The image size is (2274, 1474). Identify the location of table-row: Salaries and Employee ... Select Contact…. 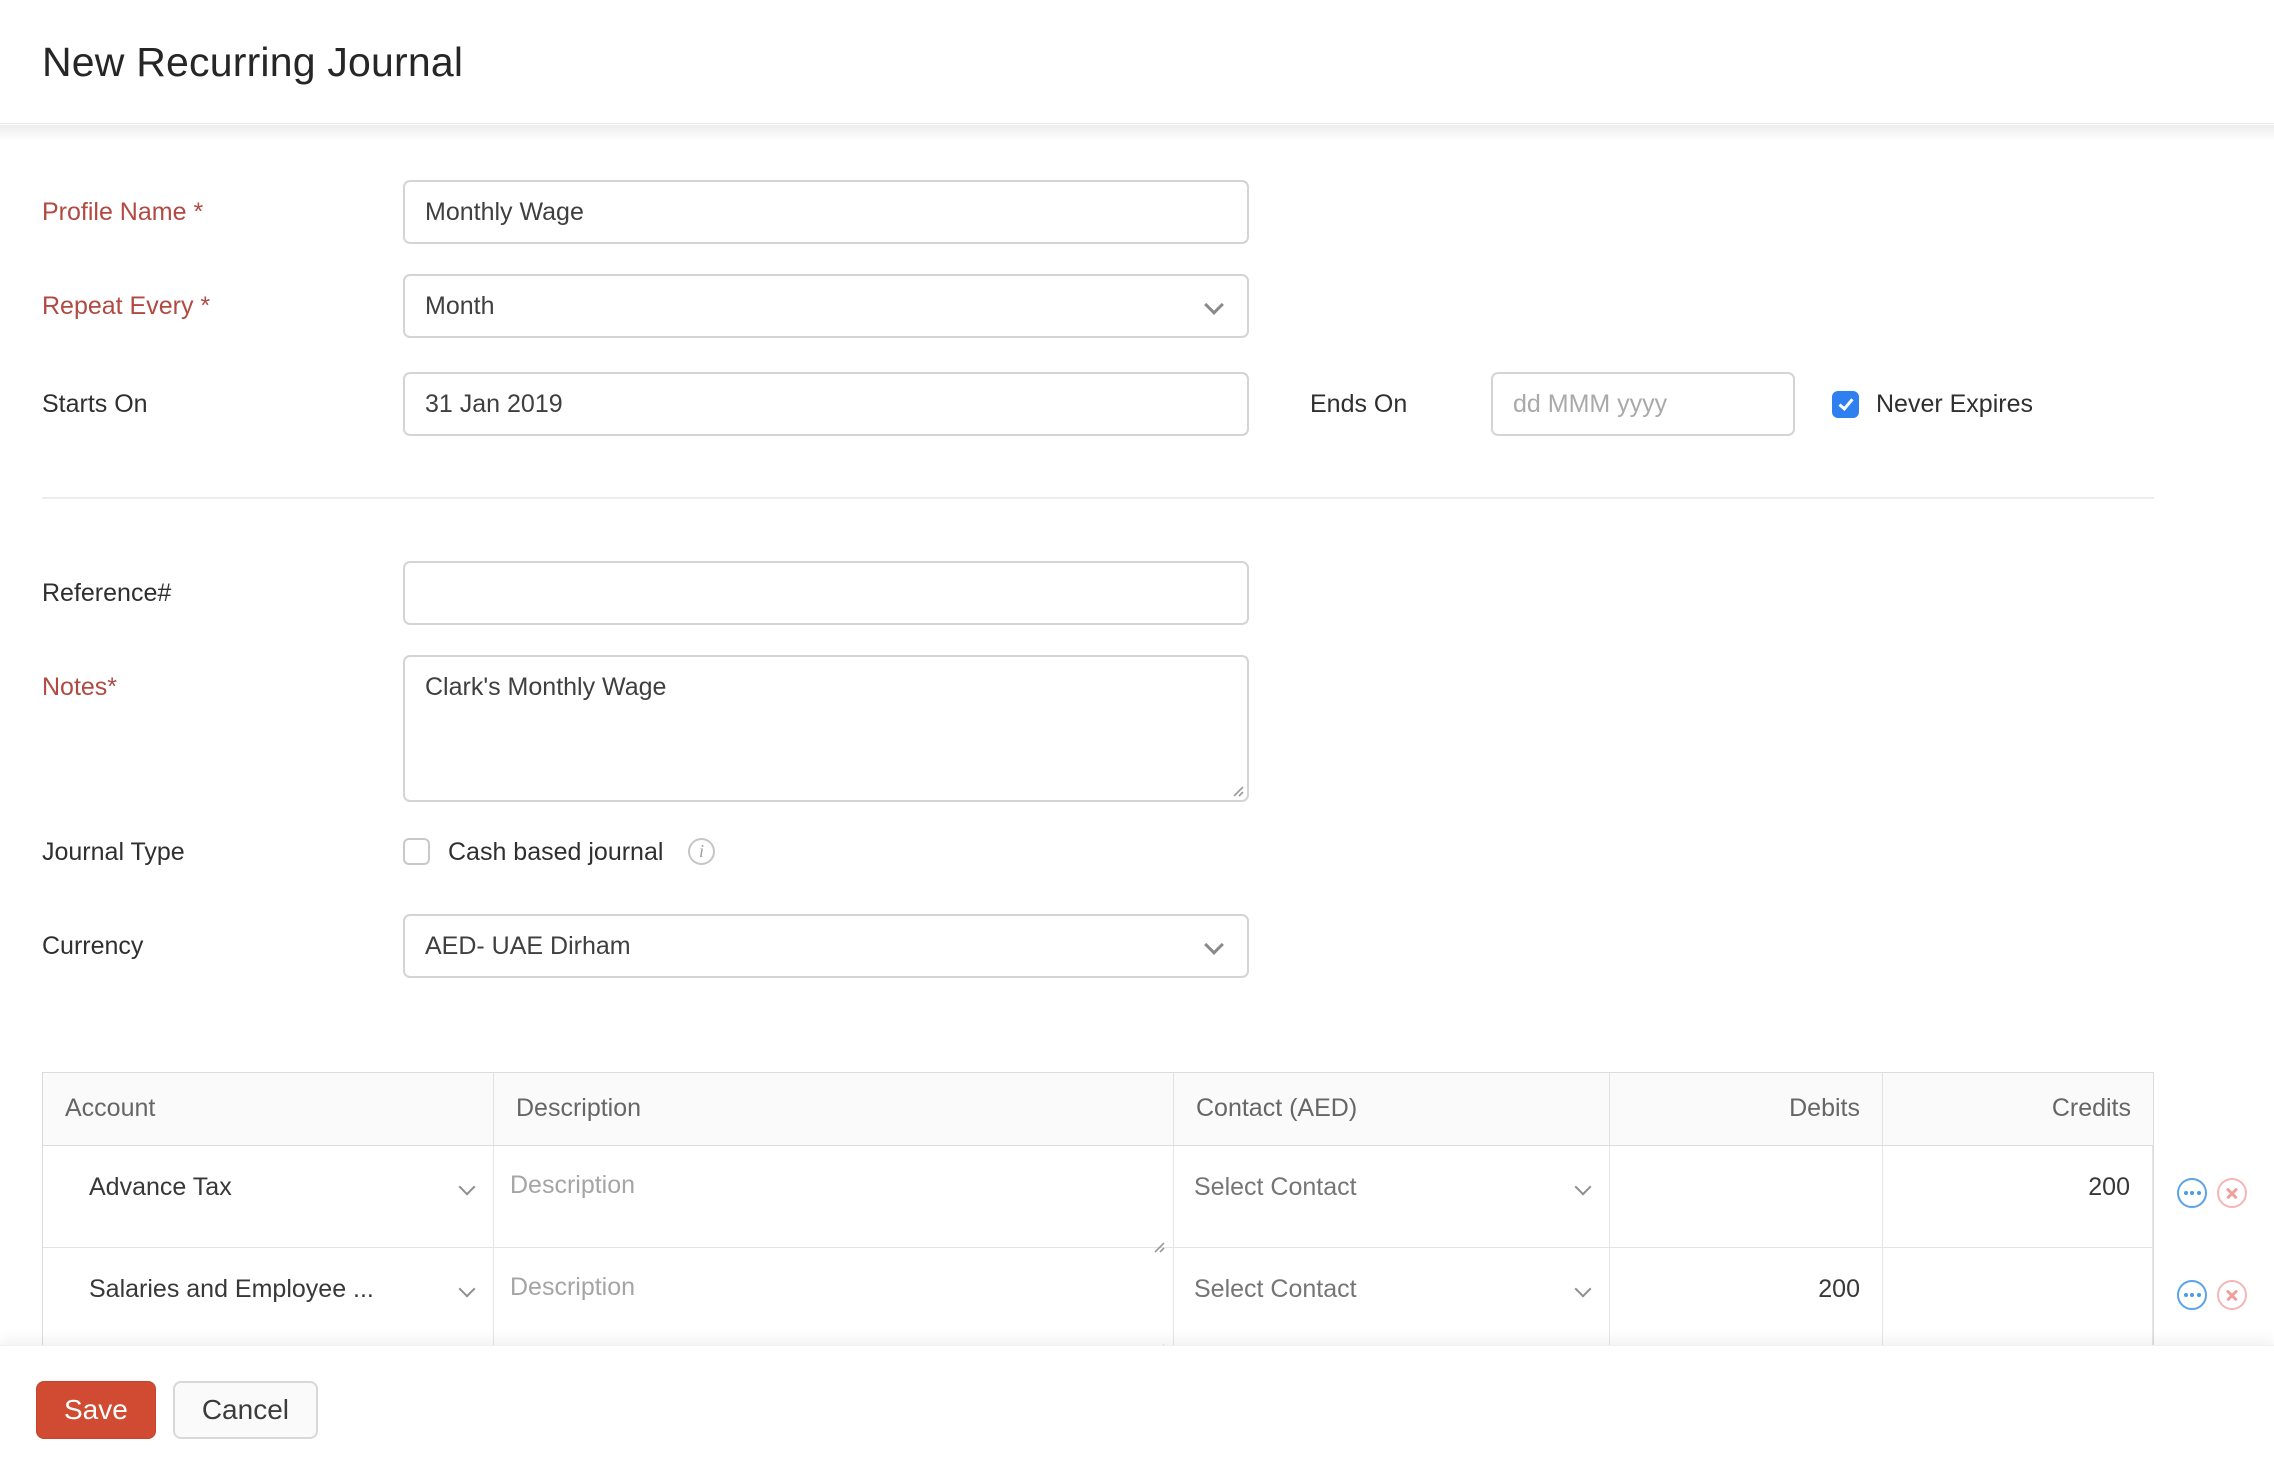
(1145, 1304).